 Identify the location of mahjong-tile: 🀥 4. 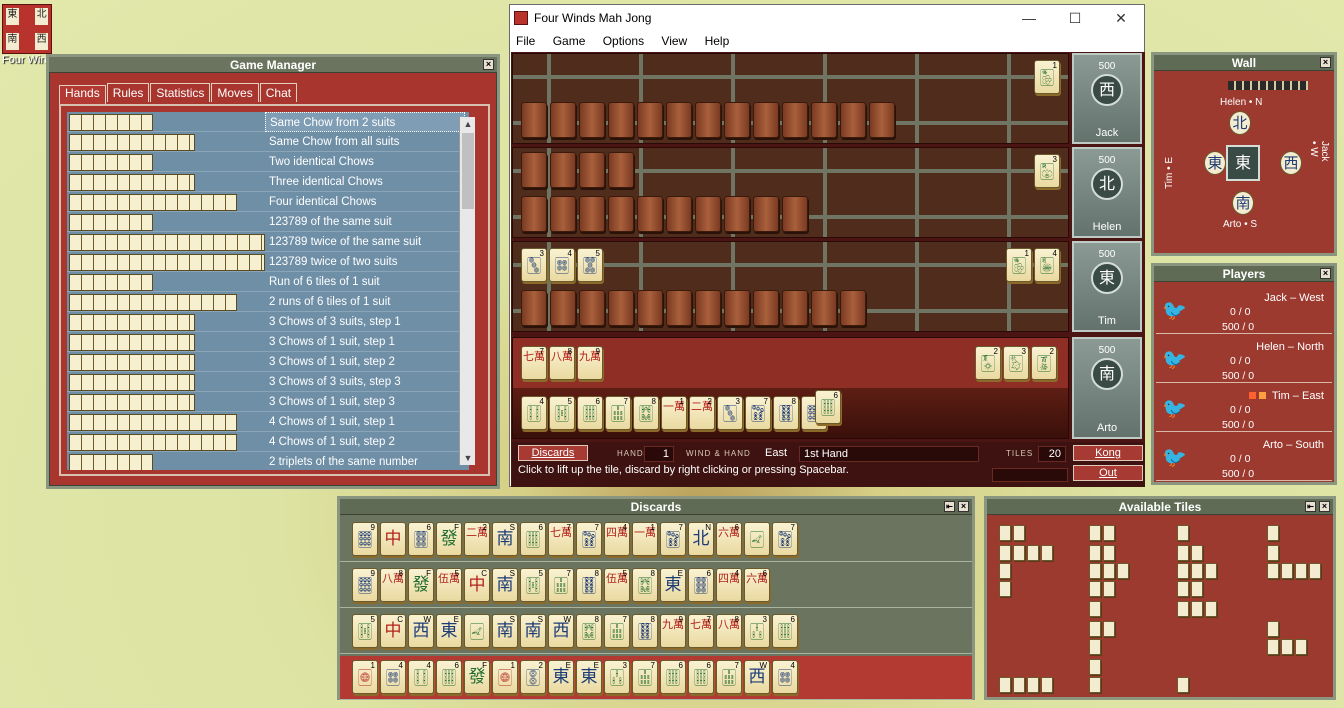
(1047, 265).